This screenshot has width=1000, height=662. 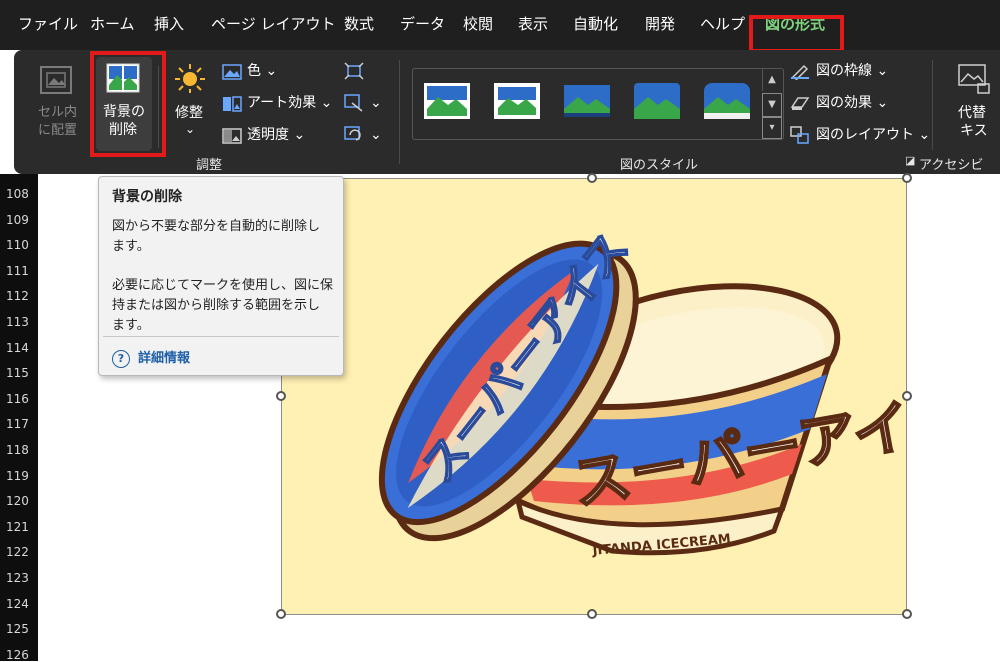 What do you see at coordinates (273, 24) in the screenshot?
I see `tab-page-layout: ページ レイアウト` at bounding box center [273, 24].